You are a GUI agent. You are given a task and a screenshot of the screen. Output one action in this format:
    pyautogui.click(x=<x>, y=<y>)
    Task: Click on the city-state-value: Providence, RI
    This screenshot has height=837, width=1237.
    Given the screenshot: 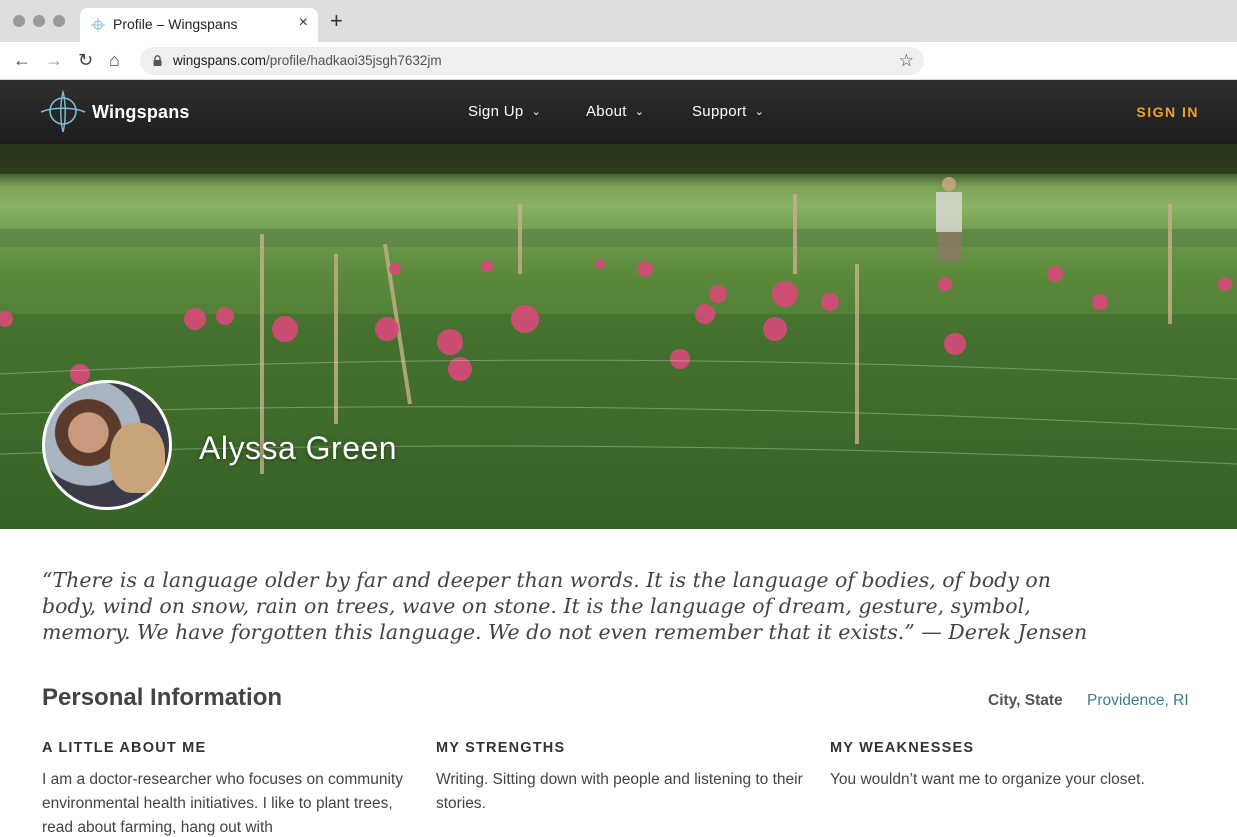 What is the action you would take?
    pyautogui.click(x=1138, y=701)
    